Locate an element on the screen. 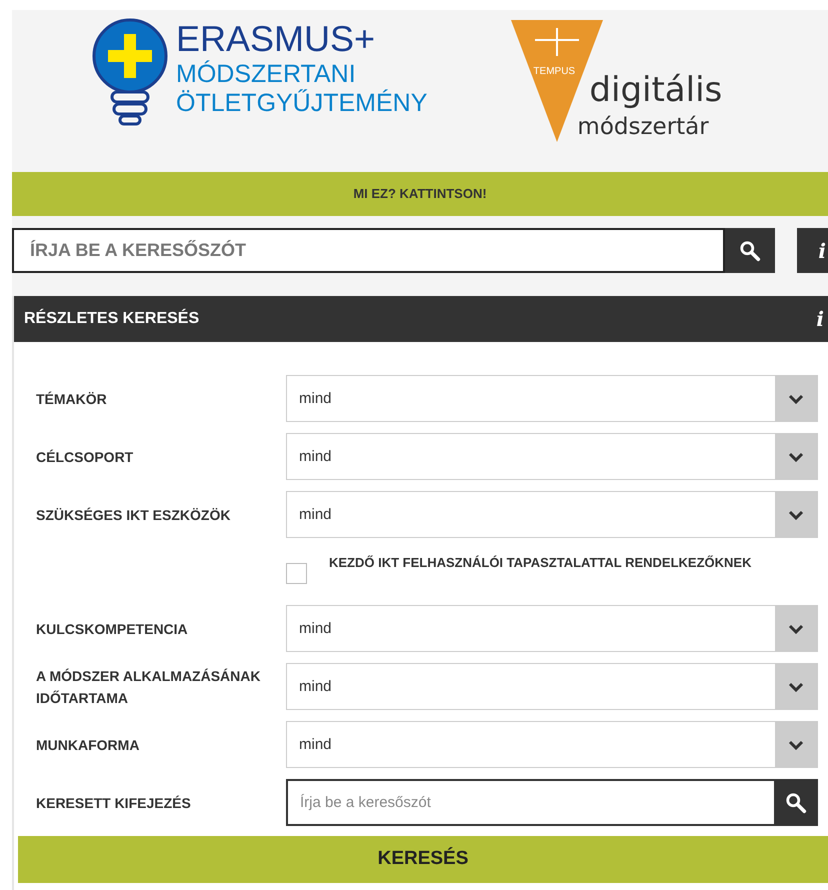 This screenshot has width=828, height=890. logo-title: ERASMUS+ is located at coordinates (276, 39).